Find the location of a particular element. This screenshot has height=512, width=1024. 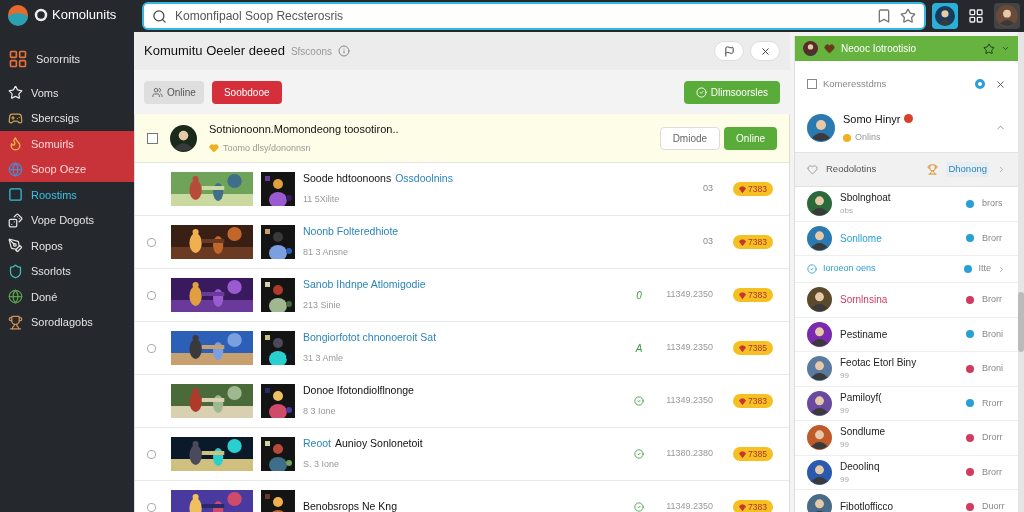

friend-action: Duorr is located at coordinates (994, 506).